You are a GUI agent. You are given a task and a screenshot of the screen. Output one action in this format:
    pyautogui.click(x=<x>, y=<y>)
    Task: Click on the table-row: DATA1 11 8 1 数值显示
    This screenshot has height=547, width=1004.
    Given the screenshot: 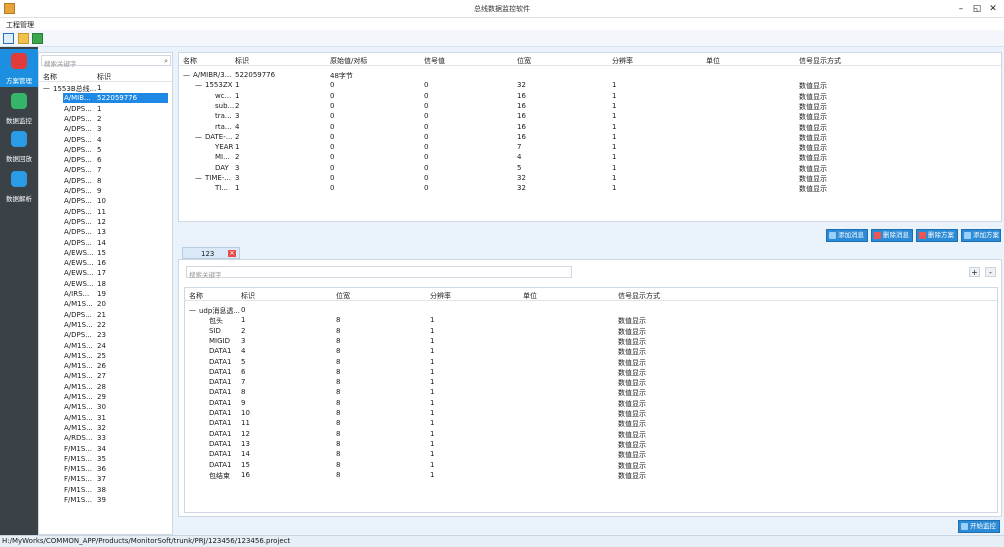 What is the action you would take?
    pyautogui.click(x=591, y=423)
    